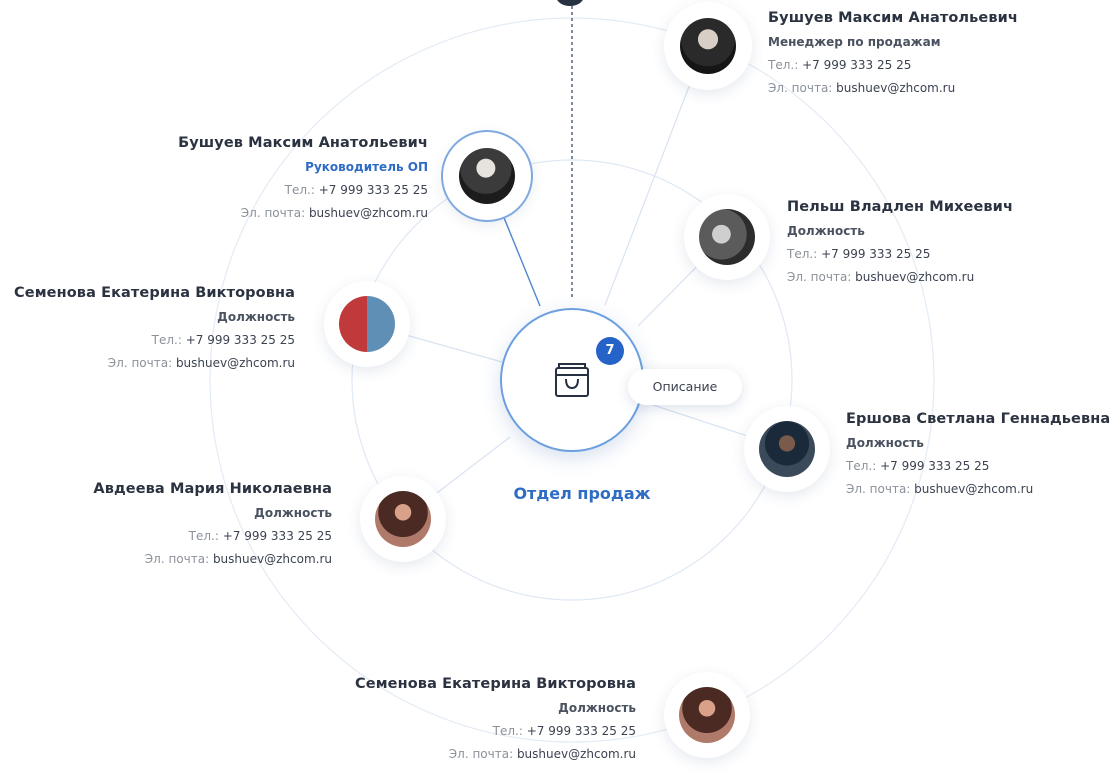  Describe the element at coordinates (582, 493) in the screenshot. I see `department-title: Отдел продаж` at that location.